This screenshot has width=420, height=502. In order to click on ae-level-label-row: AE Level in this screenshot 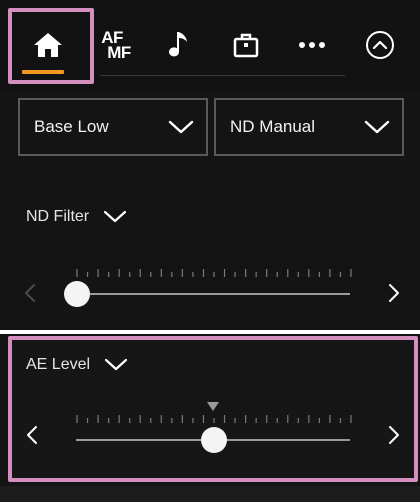, I will do `click(77, 365)`.